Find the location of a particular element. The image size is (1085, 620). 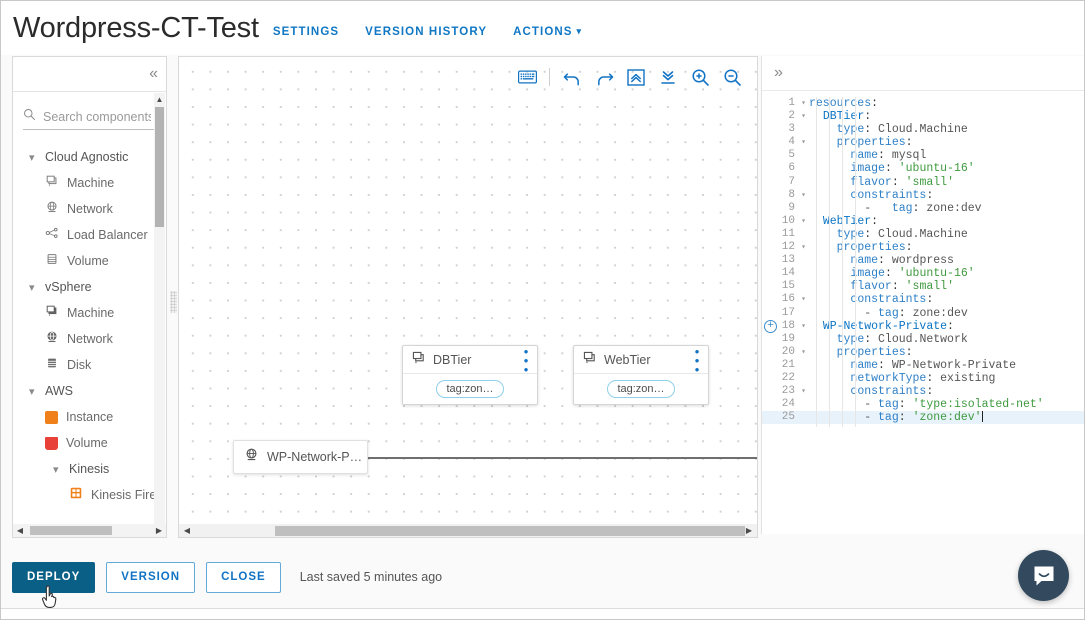

tree-group-cloud-agnostic: ▾ Cloud Agnostic is located at coordinates (89, 157).